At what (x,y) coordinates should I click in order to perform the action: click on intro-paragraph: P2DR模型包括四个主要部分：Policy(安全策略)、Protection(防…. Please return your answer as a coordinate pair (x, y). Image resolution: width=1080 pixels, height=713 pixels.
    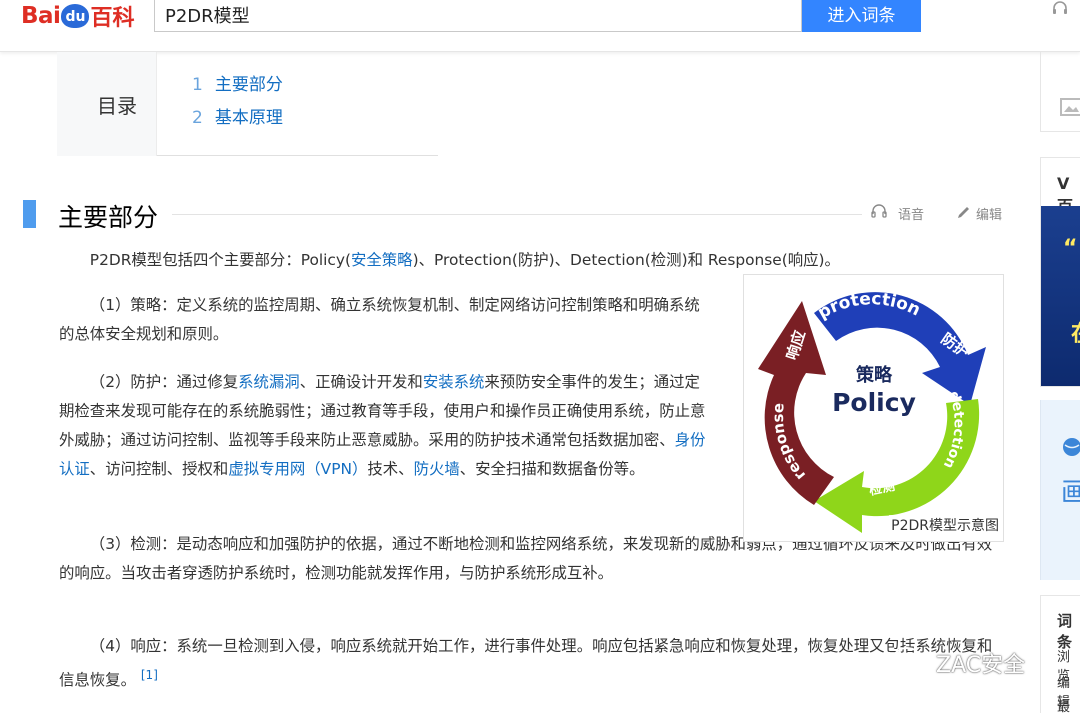
    Looking at the image, I should click on (539, 260).